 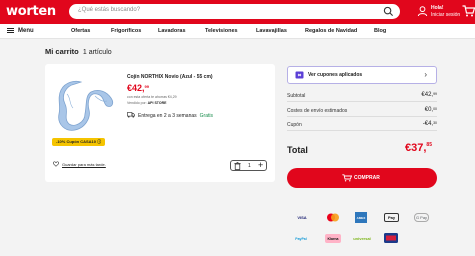 I want to click on nav-item-blog: Blog, so click(x=380, y=31).